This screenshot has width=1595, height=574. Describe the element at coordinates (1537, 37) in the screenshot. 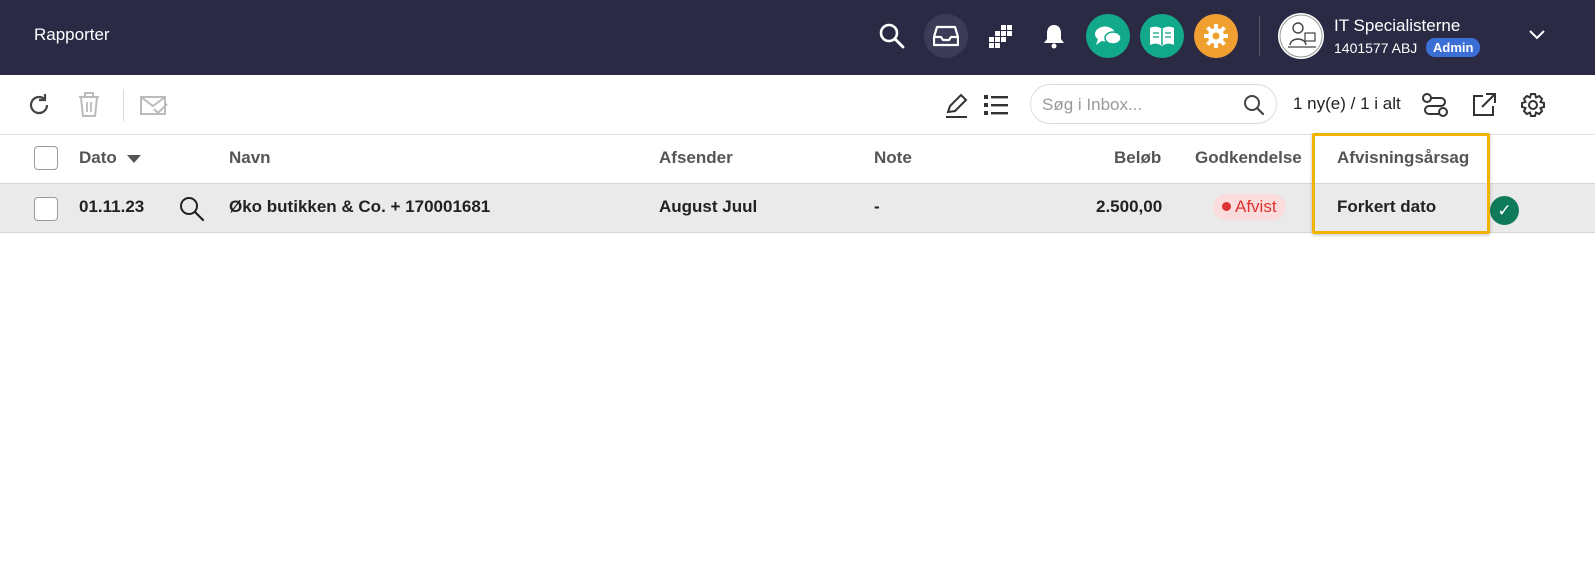

I see `chevron-down-icon` at that location.